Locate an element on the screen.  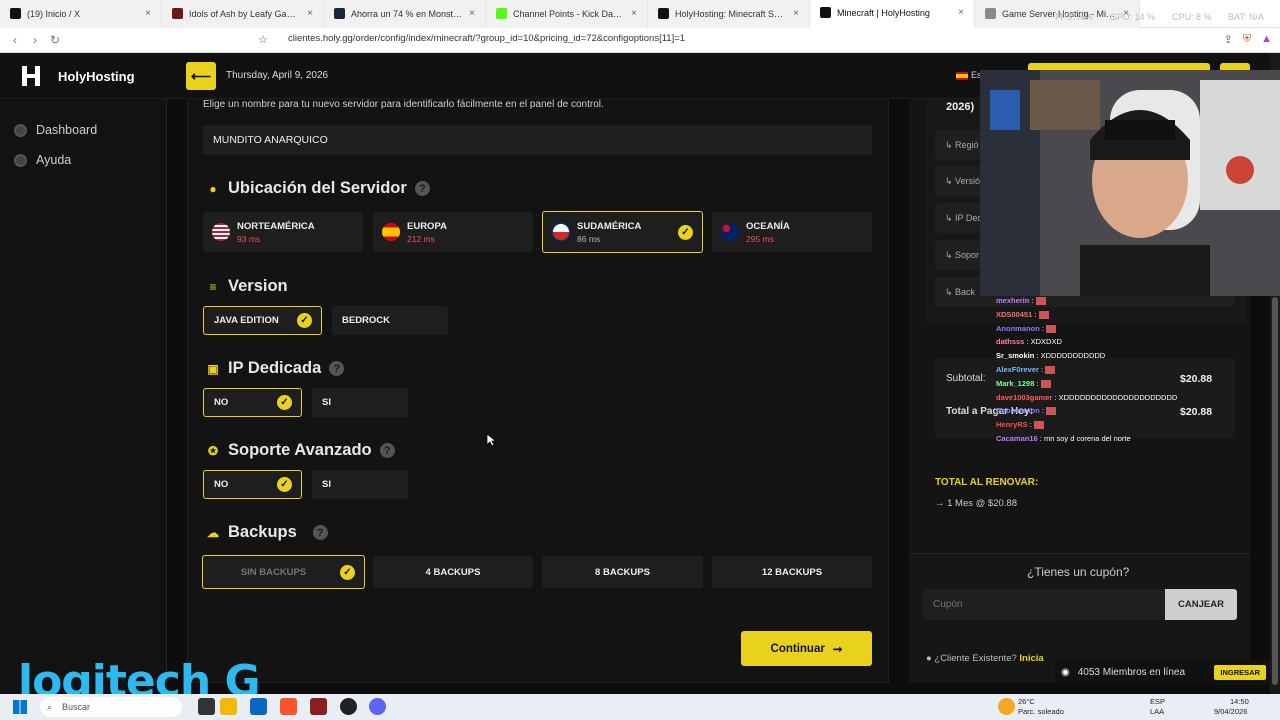
browser-tab: Minecraft | HolyHosting × is located at coordinates (892, 14).